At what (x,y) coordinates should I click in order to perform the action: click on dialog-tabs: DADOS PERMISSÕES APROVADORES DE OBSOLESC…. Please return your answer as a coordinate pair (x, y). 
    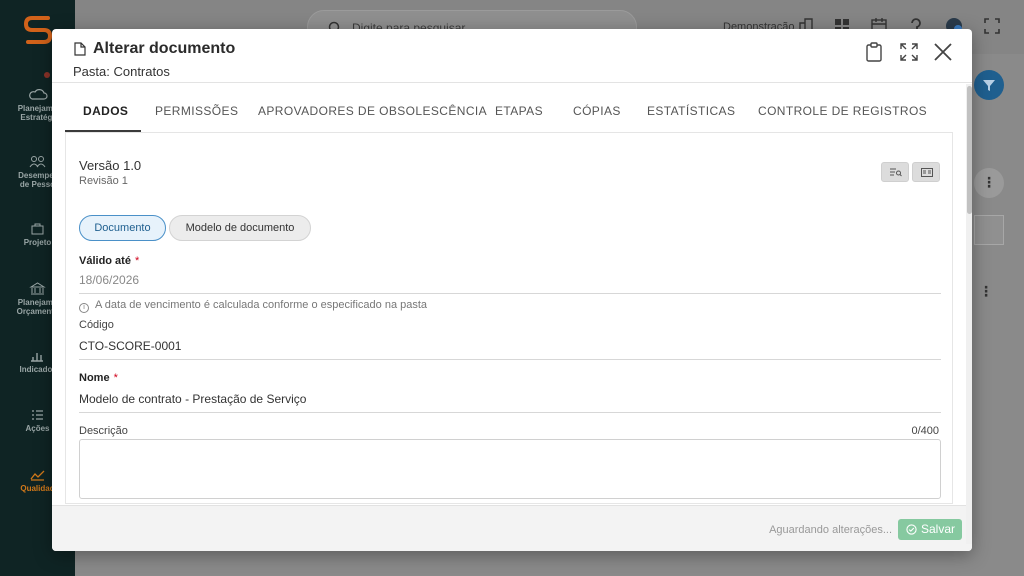
    Looking at the image, I should click on (509, 113).